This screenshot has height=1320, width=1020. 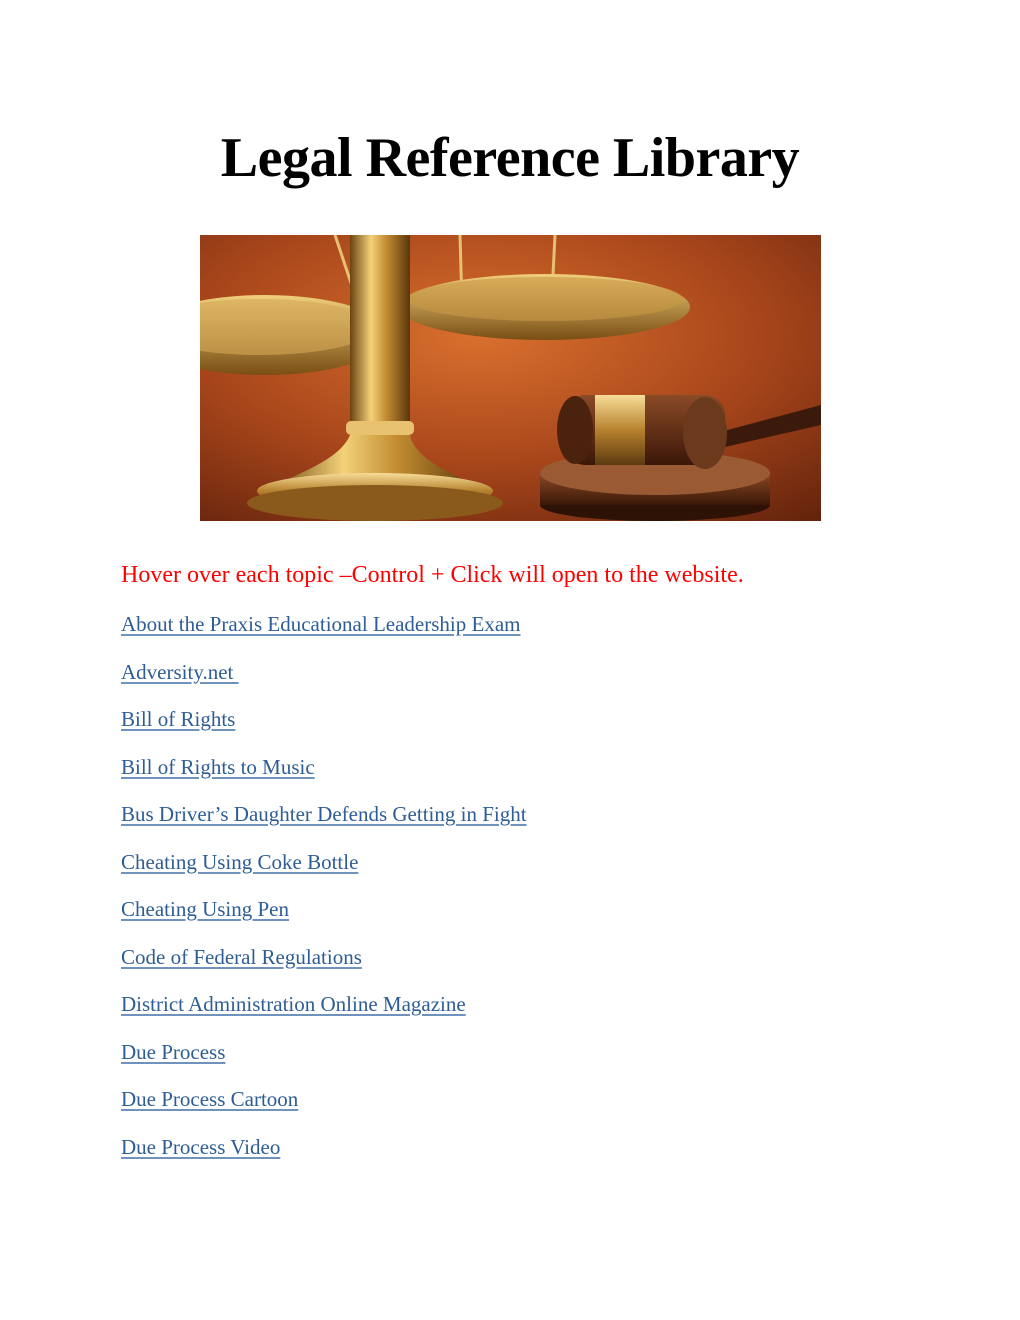 I want to click on link-due-process: Due Process, so click(x=173, y=1052).